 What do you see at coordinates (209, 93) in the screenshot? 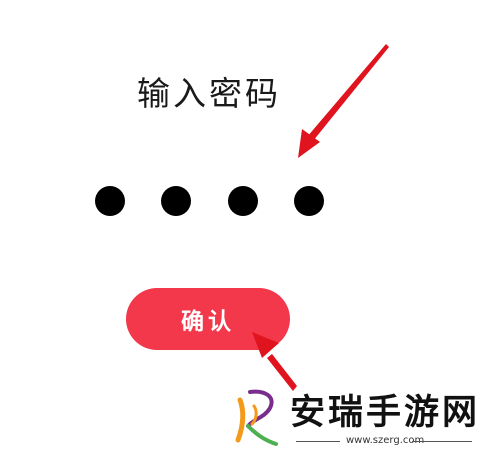
I see `page-title: 输入密码` at bounding box center [209, 93].